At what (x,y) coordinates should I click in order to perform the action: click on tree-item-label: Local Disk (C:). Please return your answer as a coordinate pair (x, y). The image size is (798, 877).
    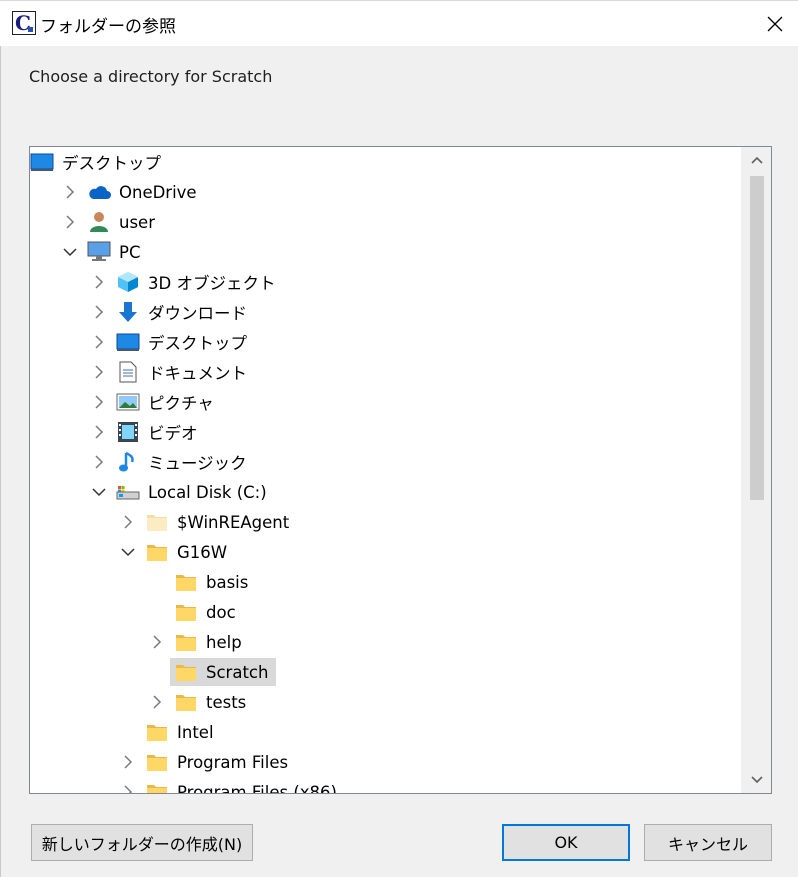
    Looking at the image, I should click on (207, 492).